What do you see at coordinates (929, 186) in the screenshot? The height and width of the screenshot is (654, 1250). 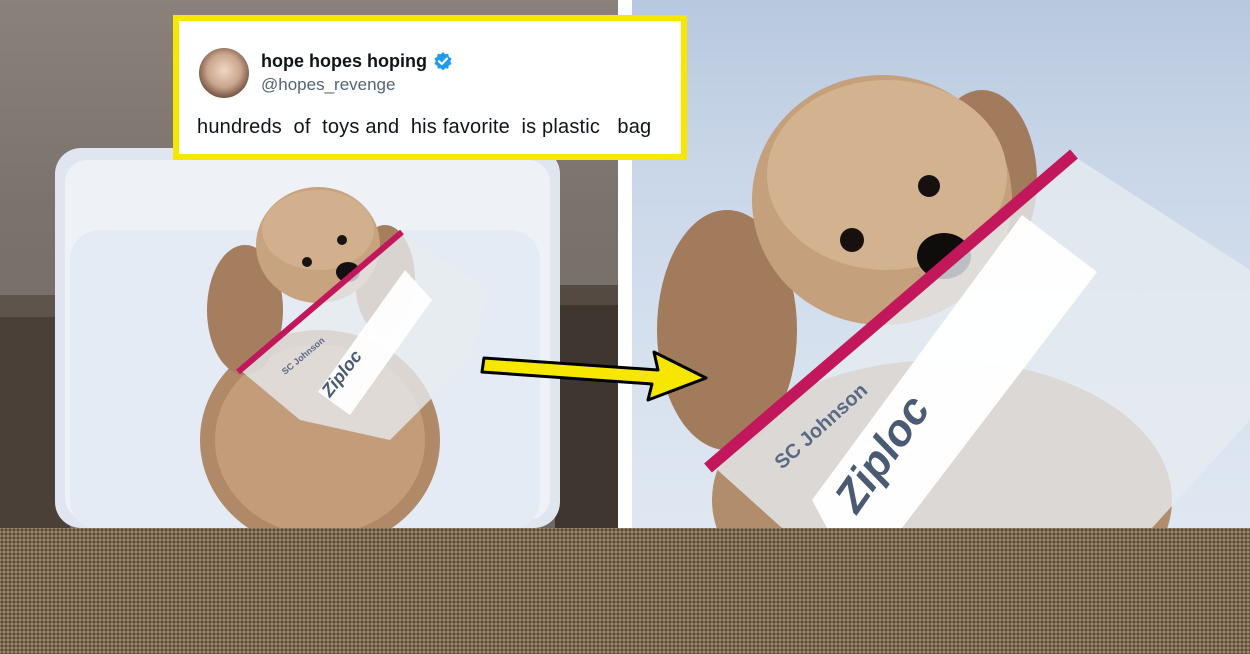 I see `poodle-eye-right-closeup` at bounding box center [929, 186].